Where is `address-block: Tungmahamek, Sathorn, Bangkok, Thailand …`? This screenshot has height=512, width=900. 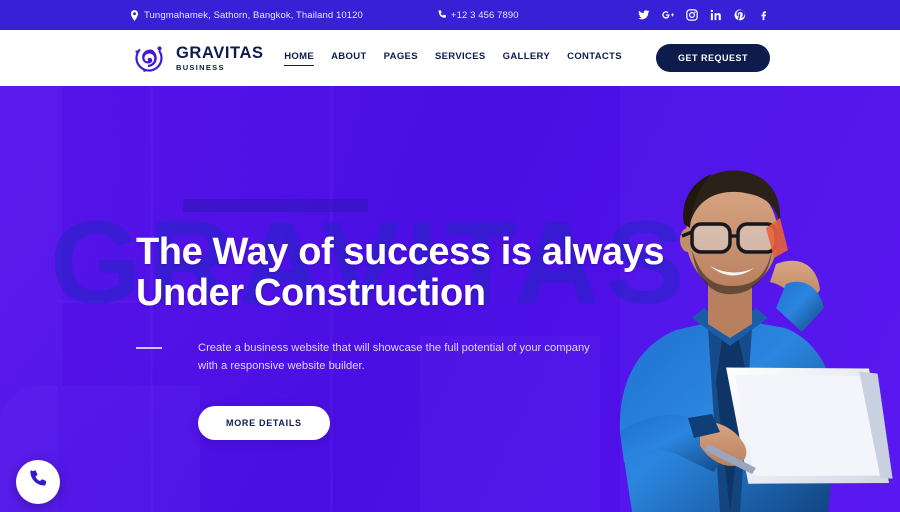 address-block: Tungmahamek, Sathorn, Bangkok, Thailand … is located at coordinates (246, 15).